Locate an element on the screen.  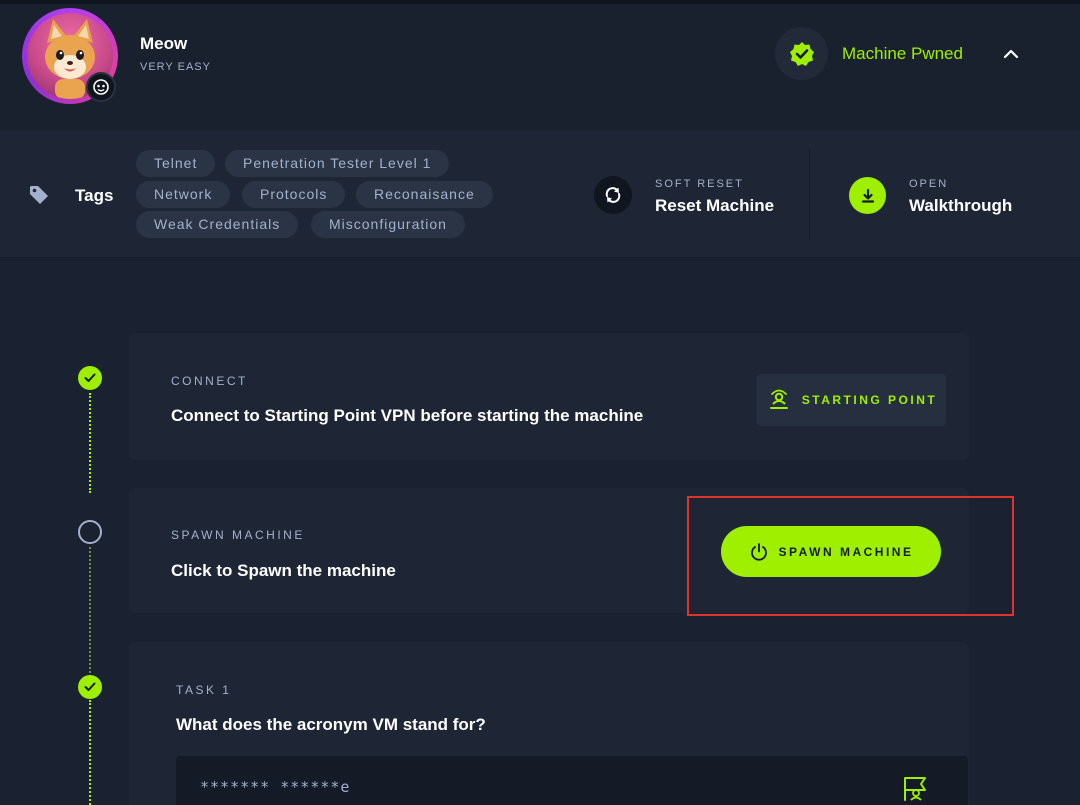
tag-pill: Protocols is located at coordinates (294, 194).